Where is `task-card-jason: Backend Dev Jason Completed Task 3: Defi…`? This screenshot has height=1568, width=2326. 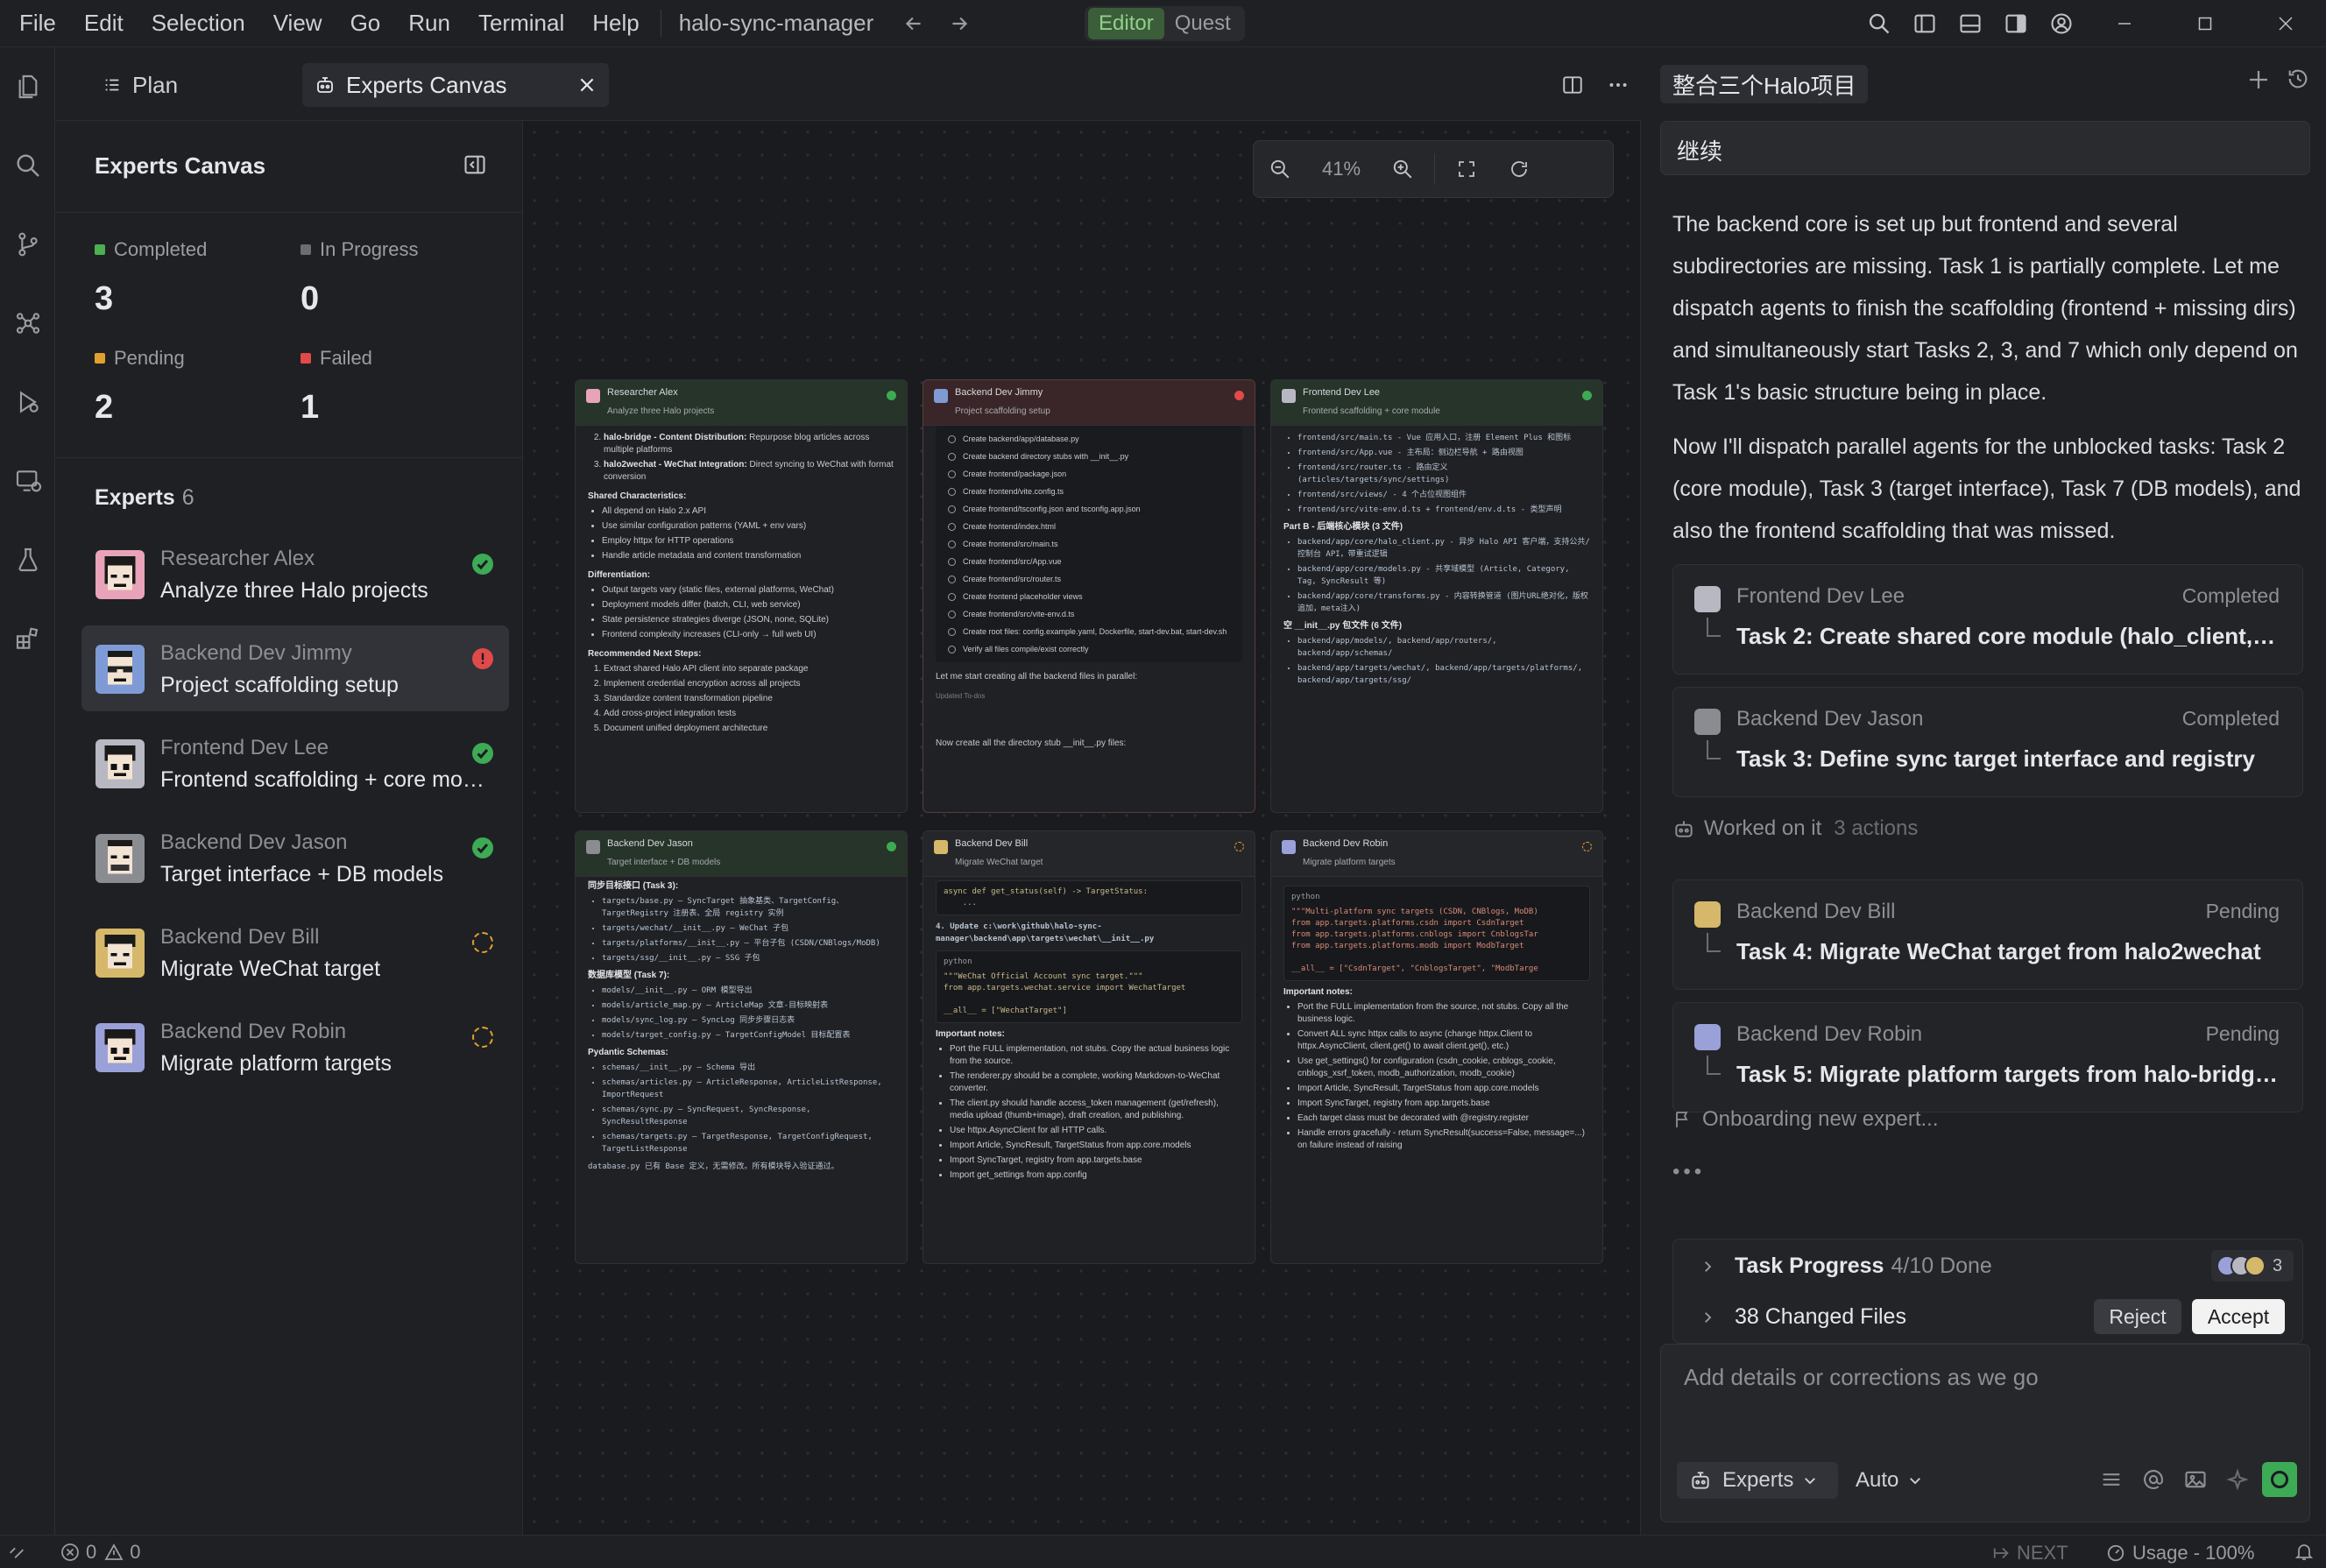
task-card-jason: Backend Dev Jason Completed Task 3: Defi… is located at coordinates (1987, 742).